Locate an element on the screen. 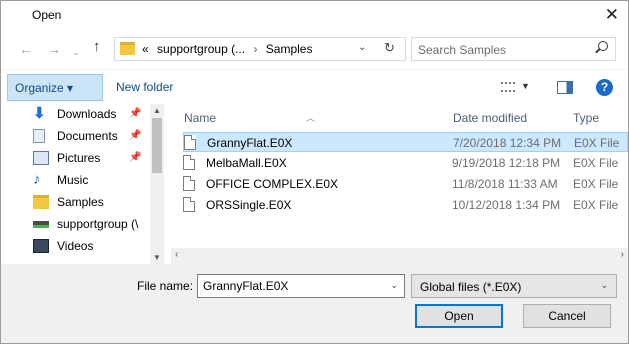 The width and height of the screenshot is (629, 344). view-options-chevron-icon: ▼ is located at coordinates (525, 86).